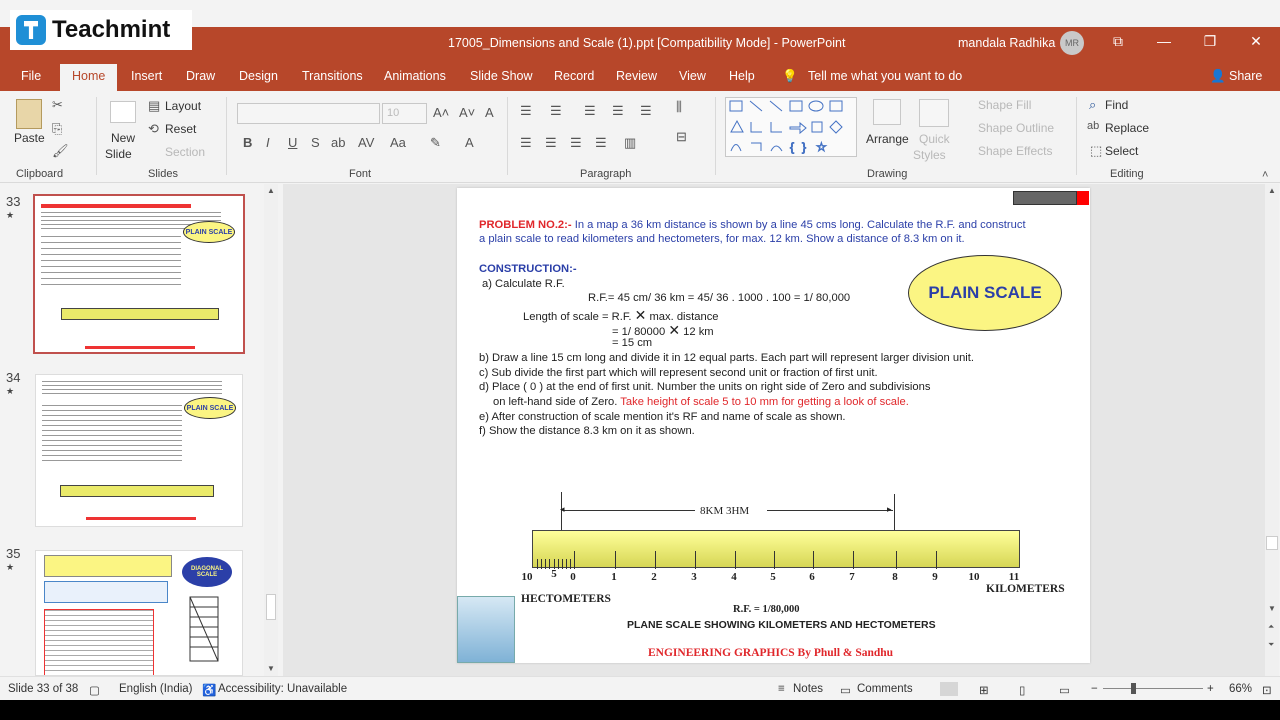  I want to click on find-button: Find, so click(1116, 105).